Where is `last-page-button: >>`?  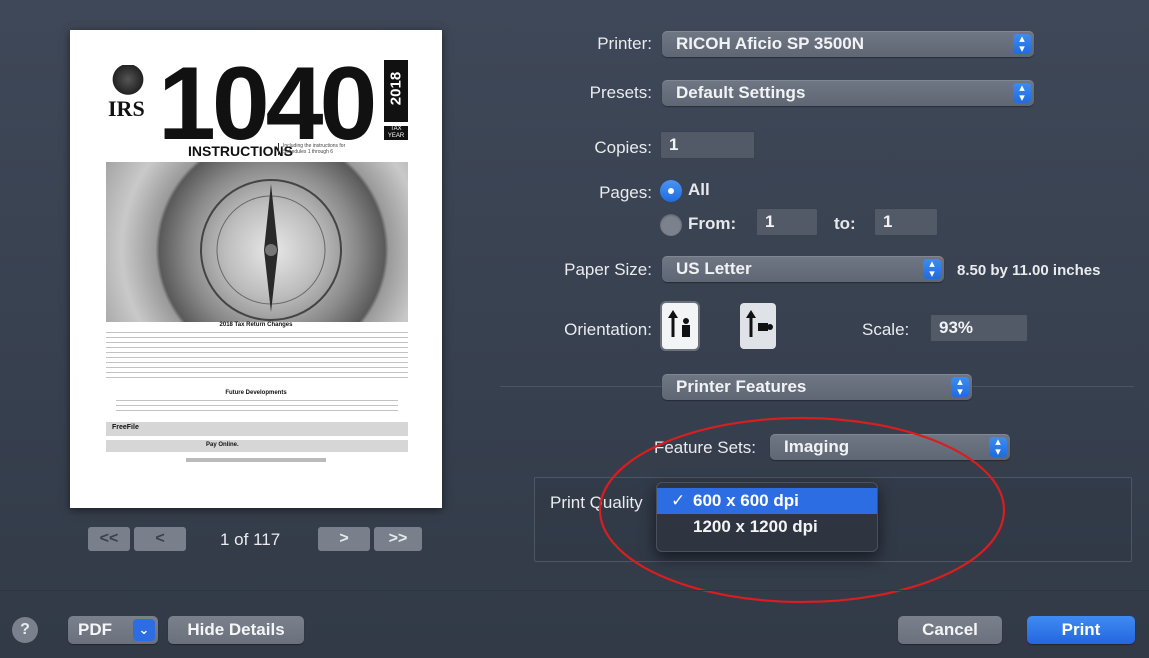 last-page-button: >> is located at coordinates (398, 539).